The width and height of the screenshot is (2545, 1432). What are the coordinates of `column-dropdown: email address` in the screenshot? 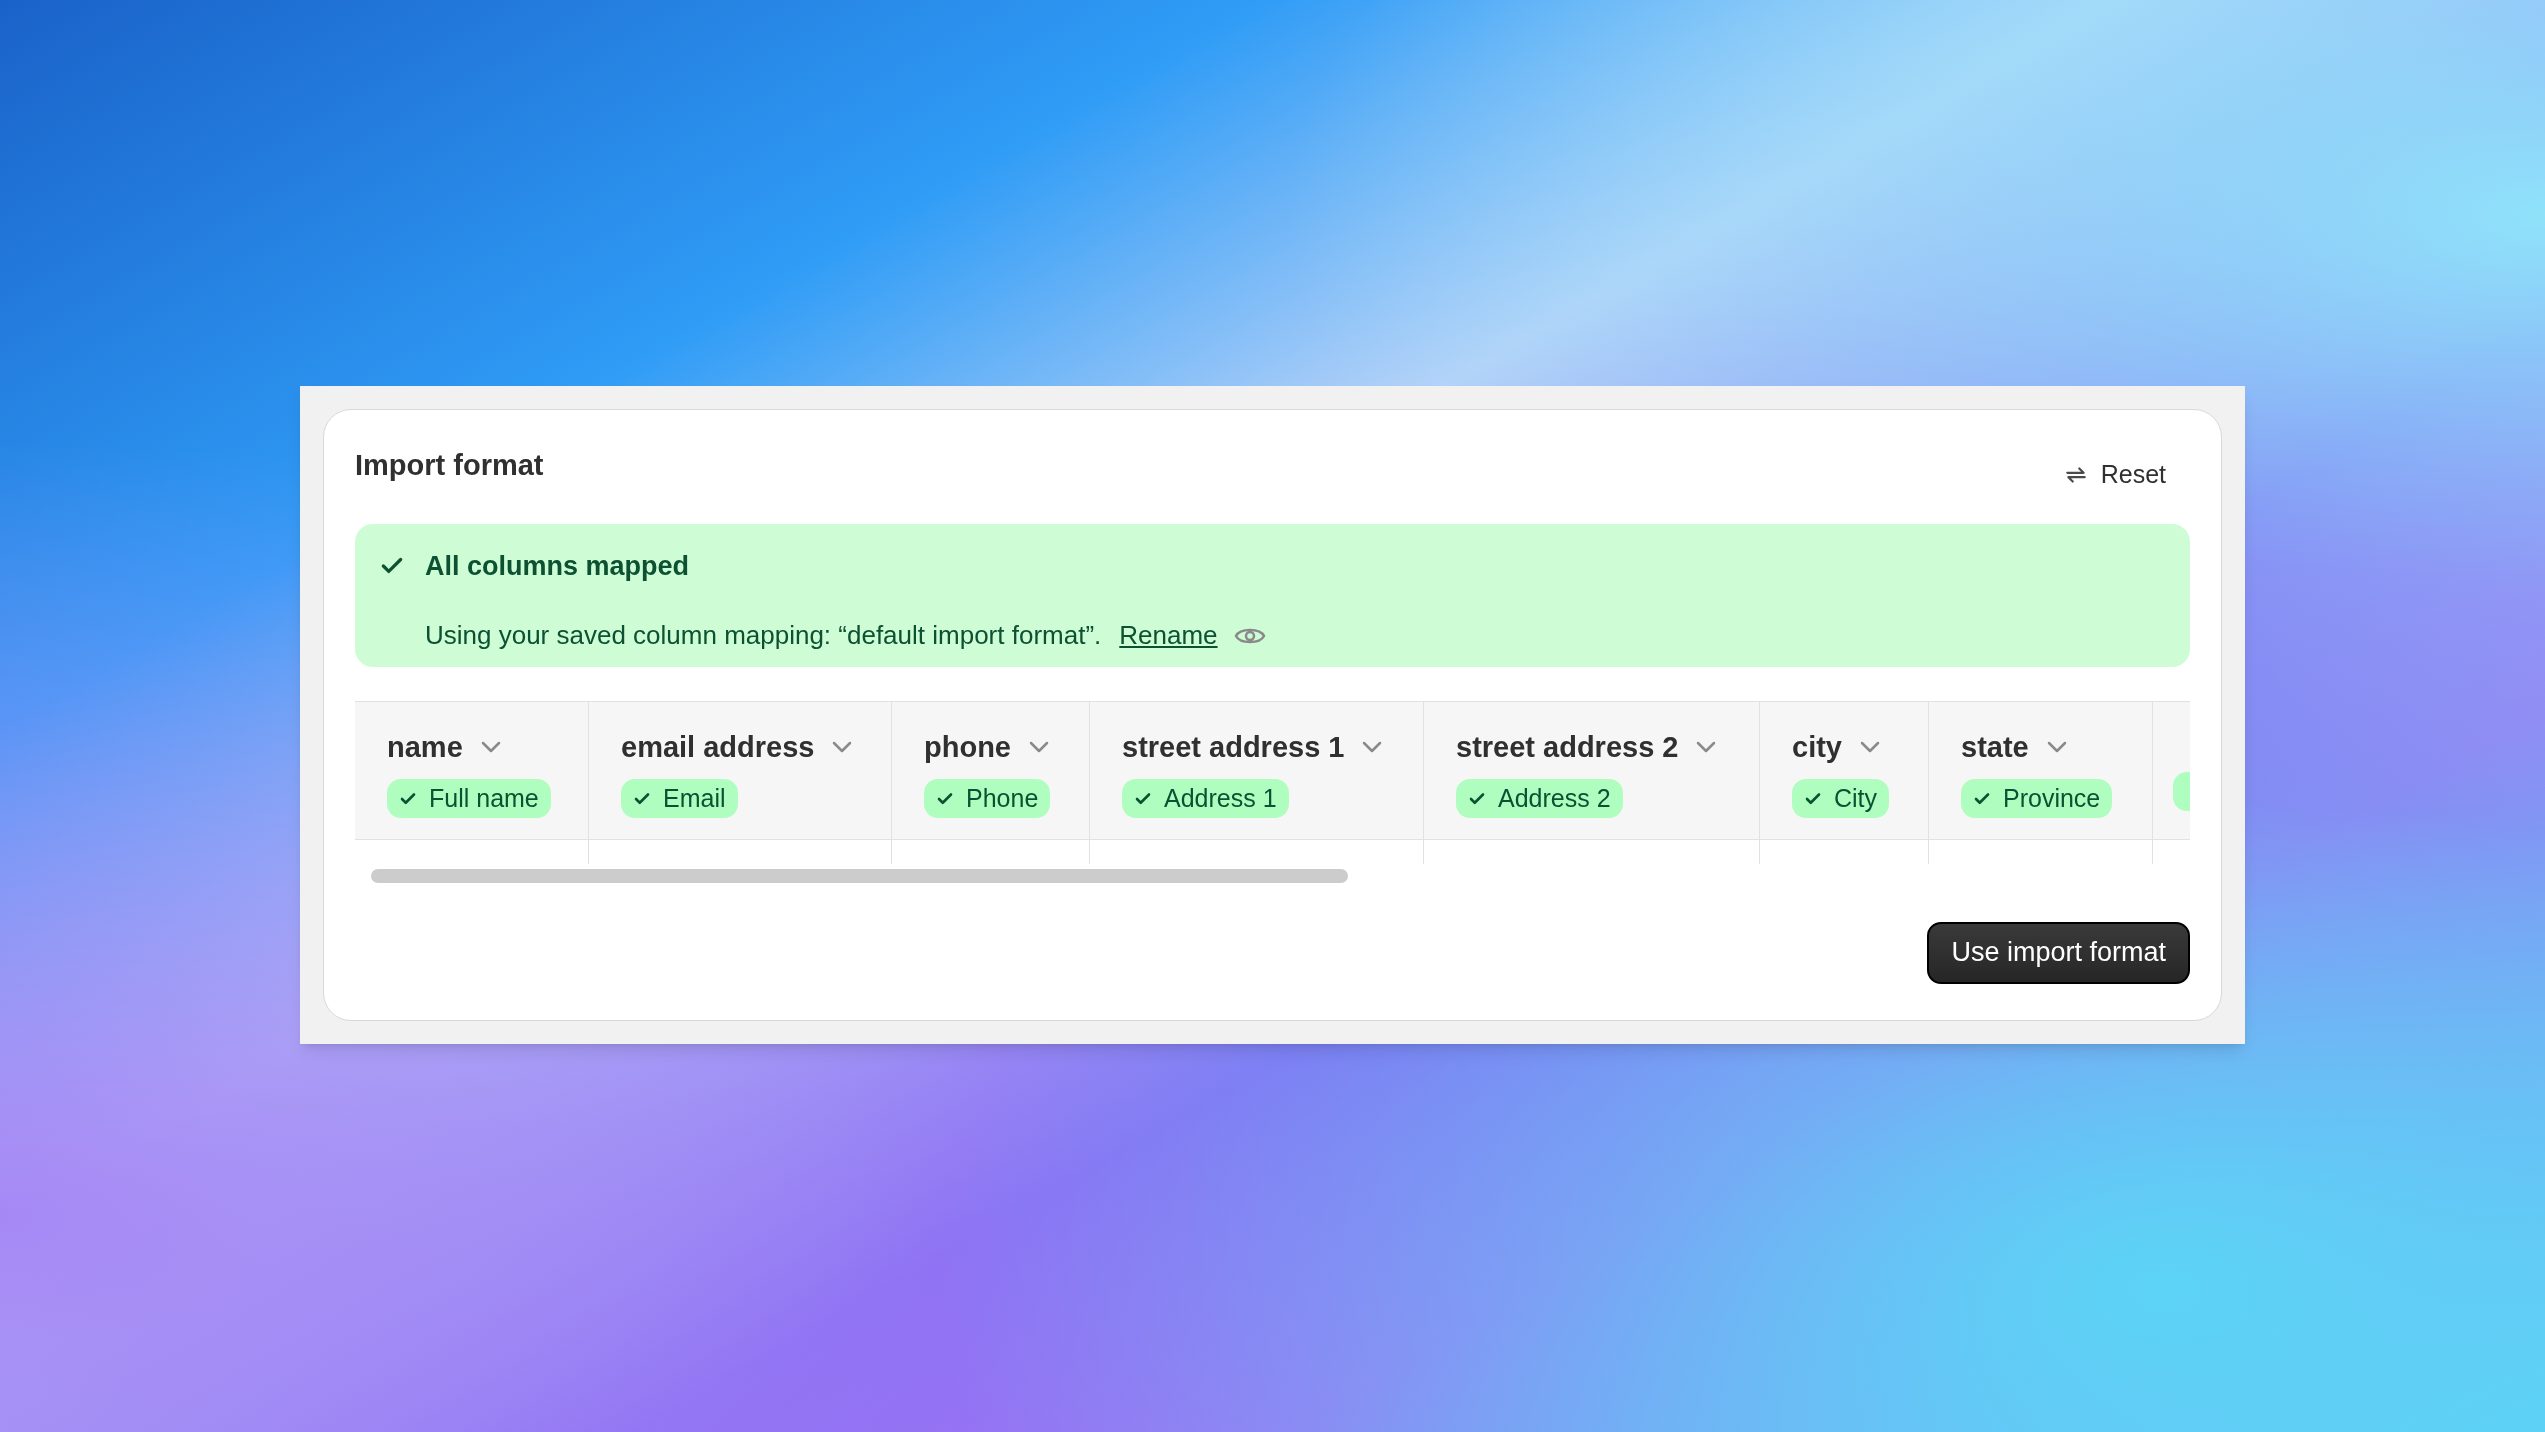 It's located at (737, 747).